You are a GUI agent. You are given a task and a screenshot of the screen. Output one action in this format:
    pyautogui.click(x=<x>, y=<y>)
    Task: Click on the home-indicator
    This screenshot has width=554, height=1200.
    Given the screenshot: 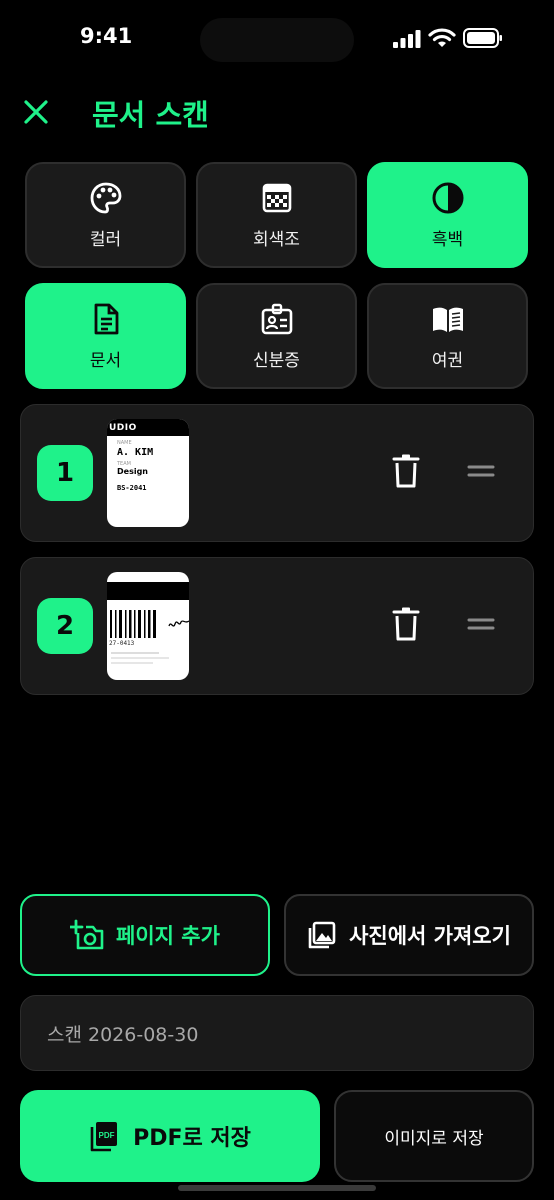 What is the action you would take?
    pyautogui.click(x=277, y=1188)
    